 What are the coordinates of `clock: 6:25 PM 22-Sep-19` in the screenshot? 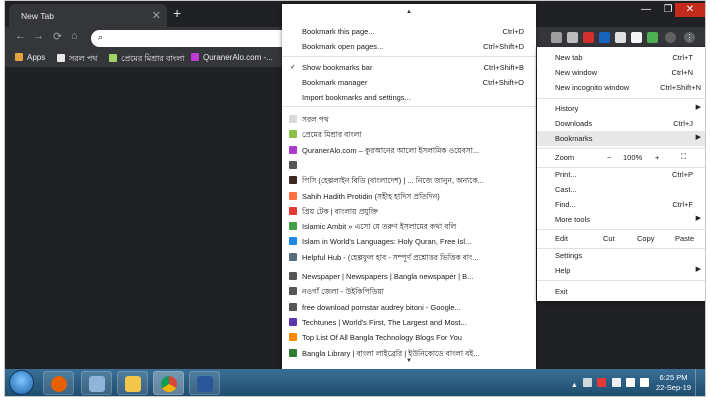 It's located at (673, 383).